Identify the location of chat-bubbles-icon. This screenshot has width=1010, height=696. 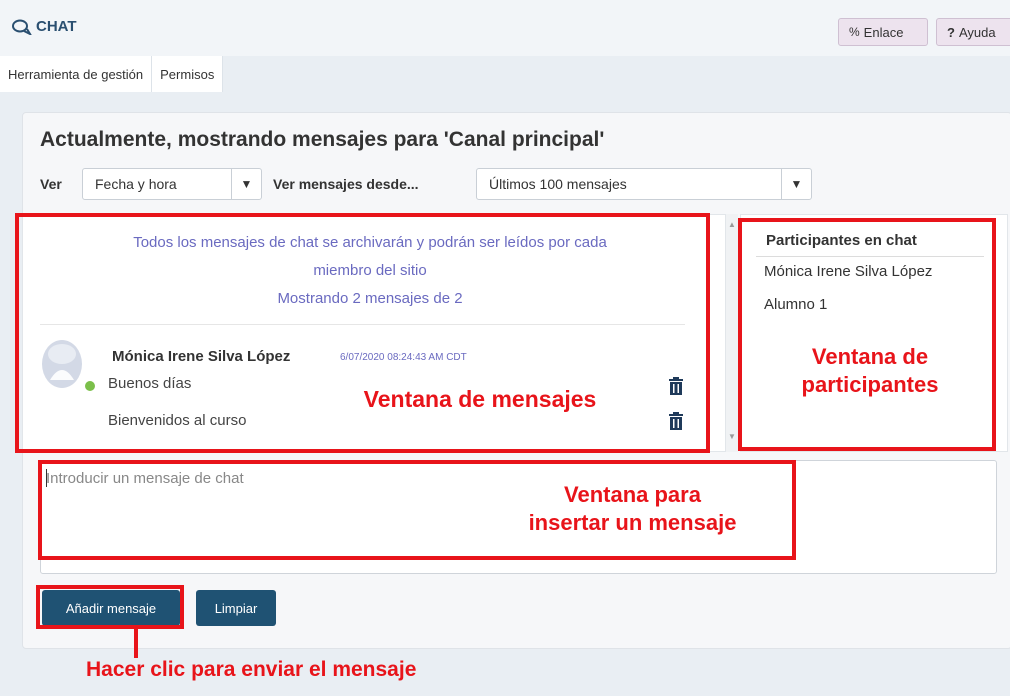
(22, 27).